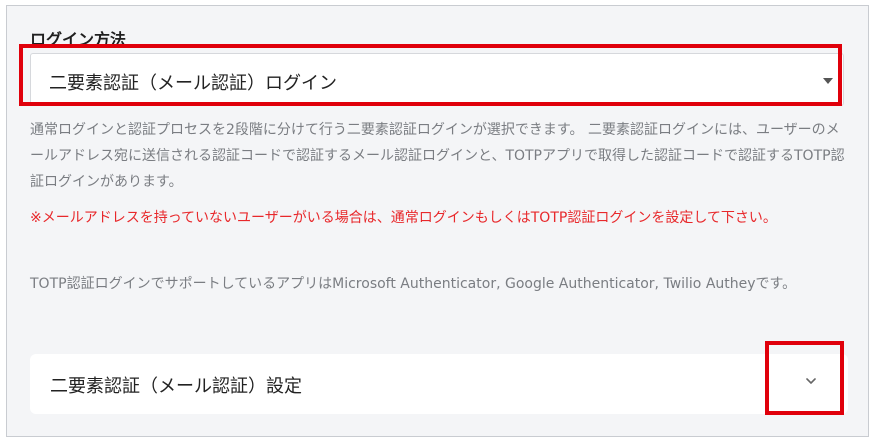  I want to click on chevron-down-icon, so click(811, 381).